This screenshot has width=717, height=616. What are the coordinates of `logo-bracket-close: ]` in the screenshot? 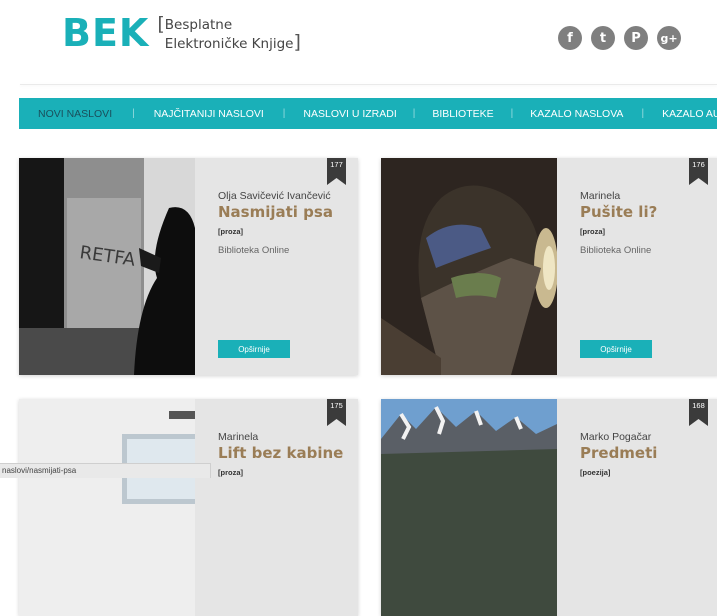 It's located at (297, 42).